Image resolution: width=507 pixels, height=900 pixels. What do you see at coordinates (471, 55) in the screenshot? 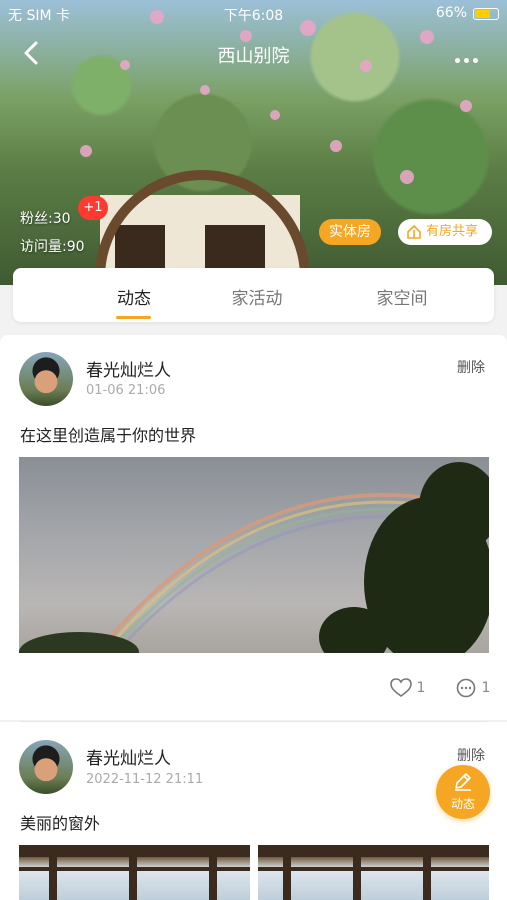
I see `more-icon` at bounding box center [471, 55].